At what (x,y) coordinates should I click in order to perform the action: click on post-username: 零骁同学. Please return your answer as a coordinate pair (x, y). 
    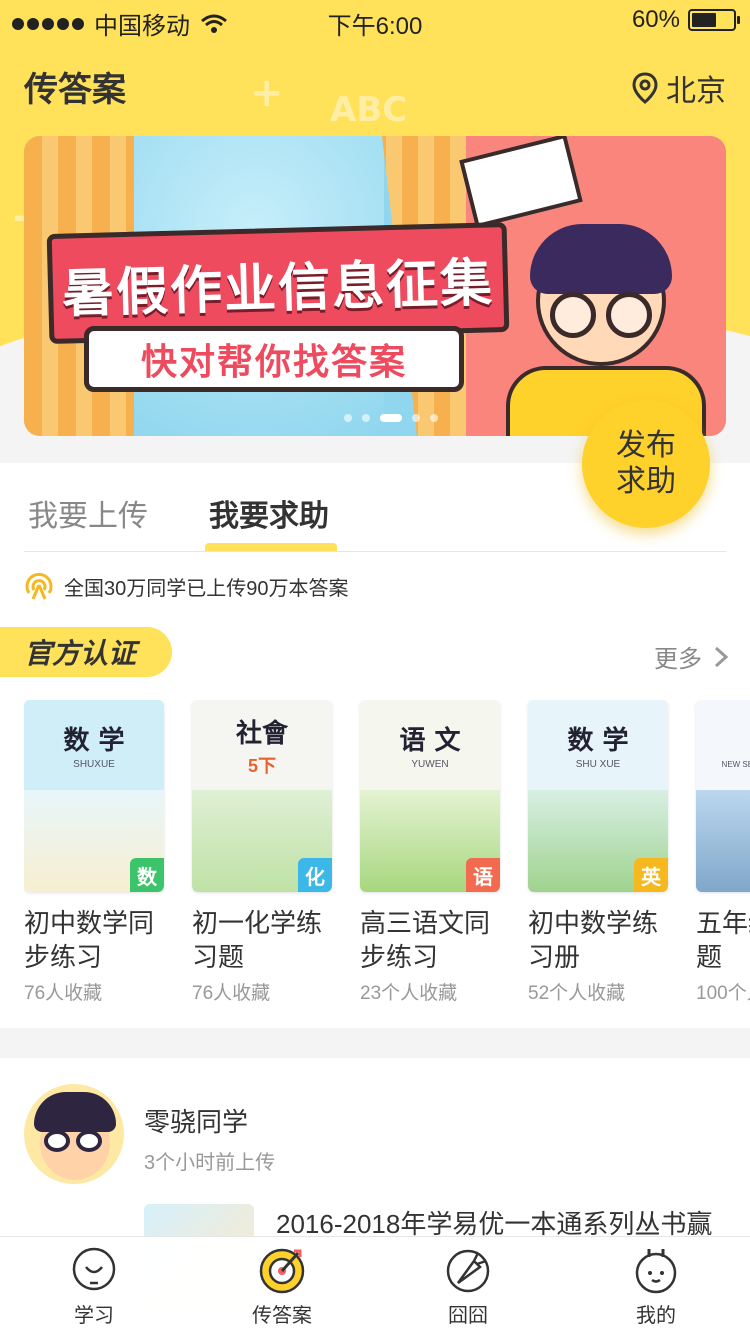
    Looking at the image, I should click on (196, 1120).